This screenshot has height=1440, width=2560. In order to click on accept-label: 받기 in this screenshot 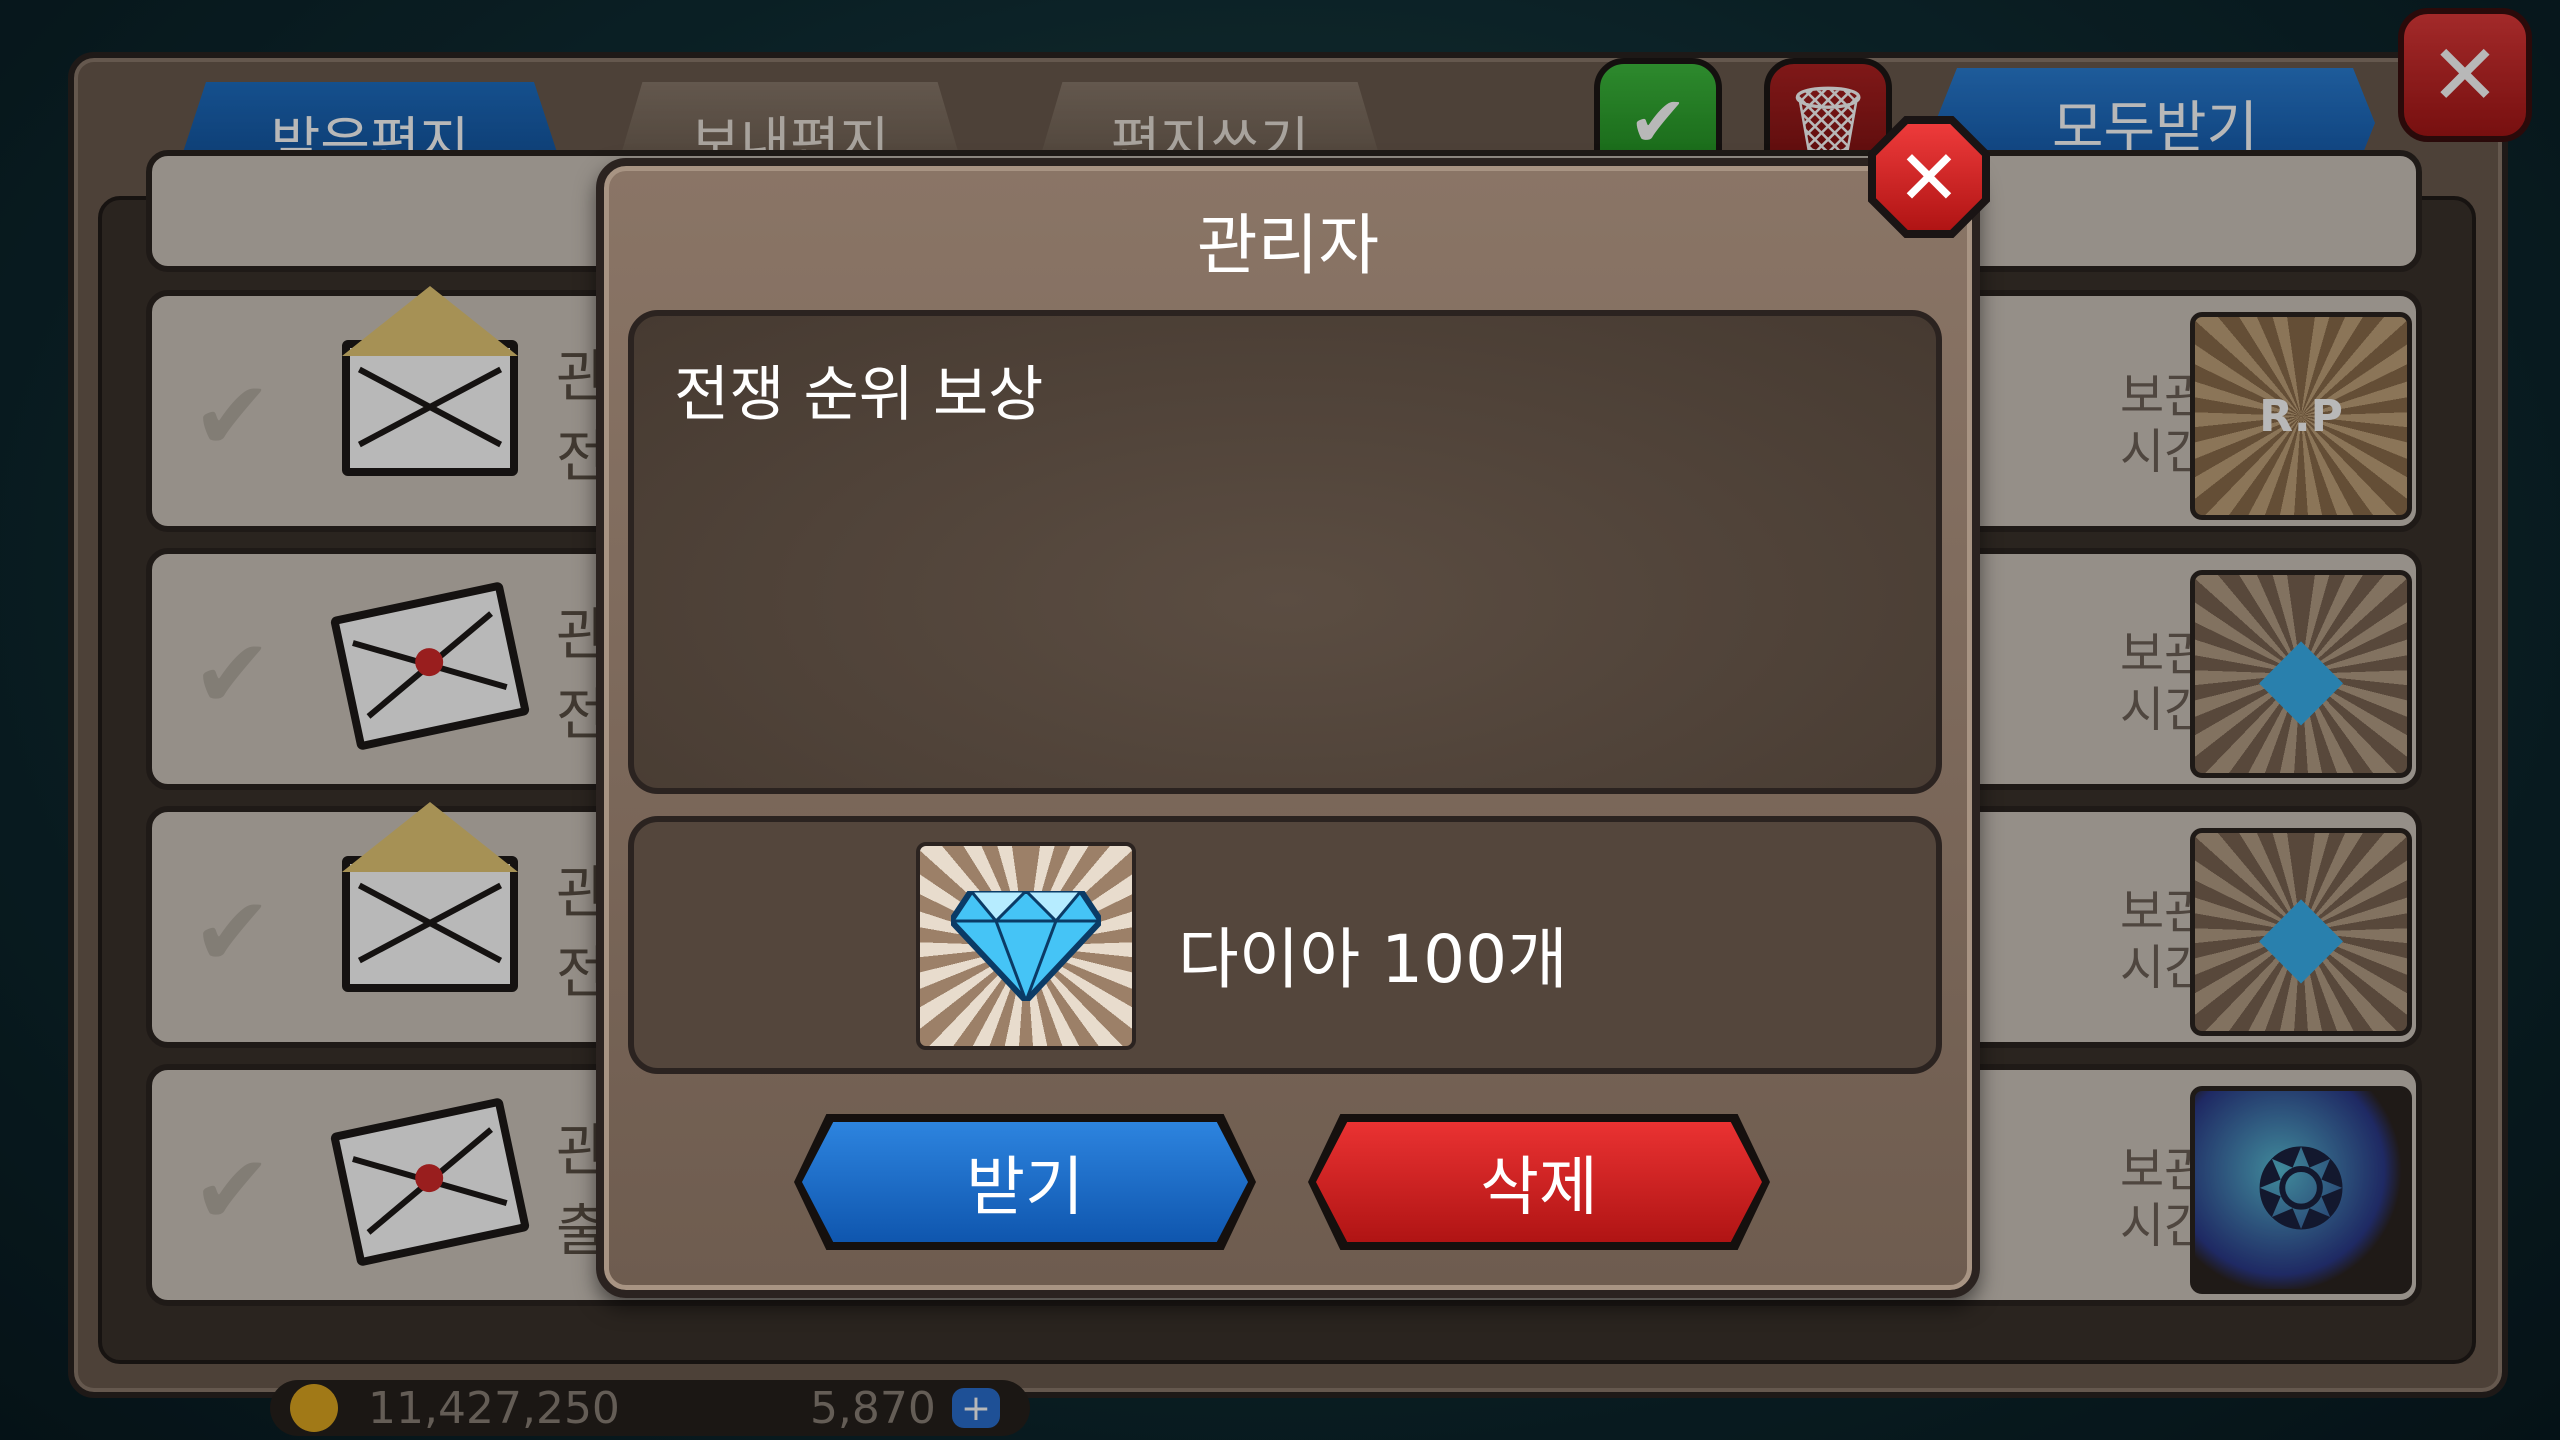, I will do `click(1025, 1188)`.